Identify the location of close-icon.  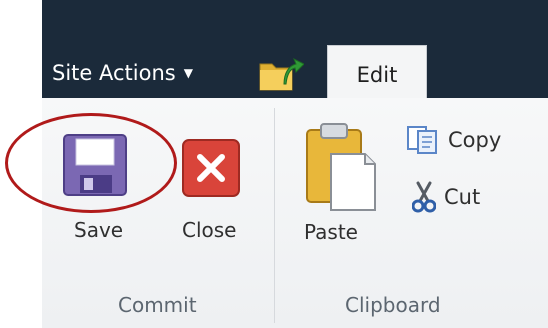
(211, 168).